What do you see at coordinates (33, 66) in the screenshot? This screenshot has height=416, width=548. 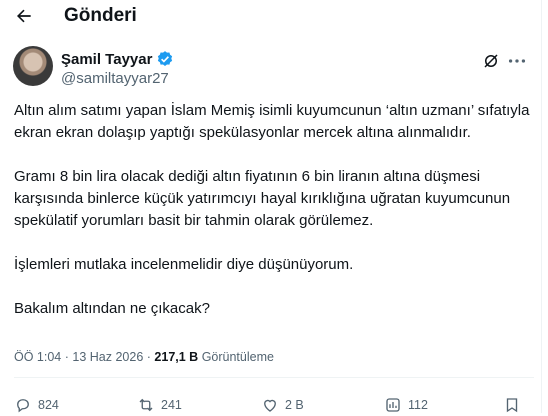 I see `avatar` at bounding box center [33, 66].